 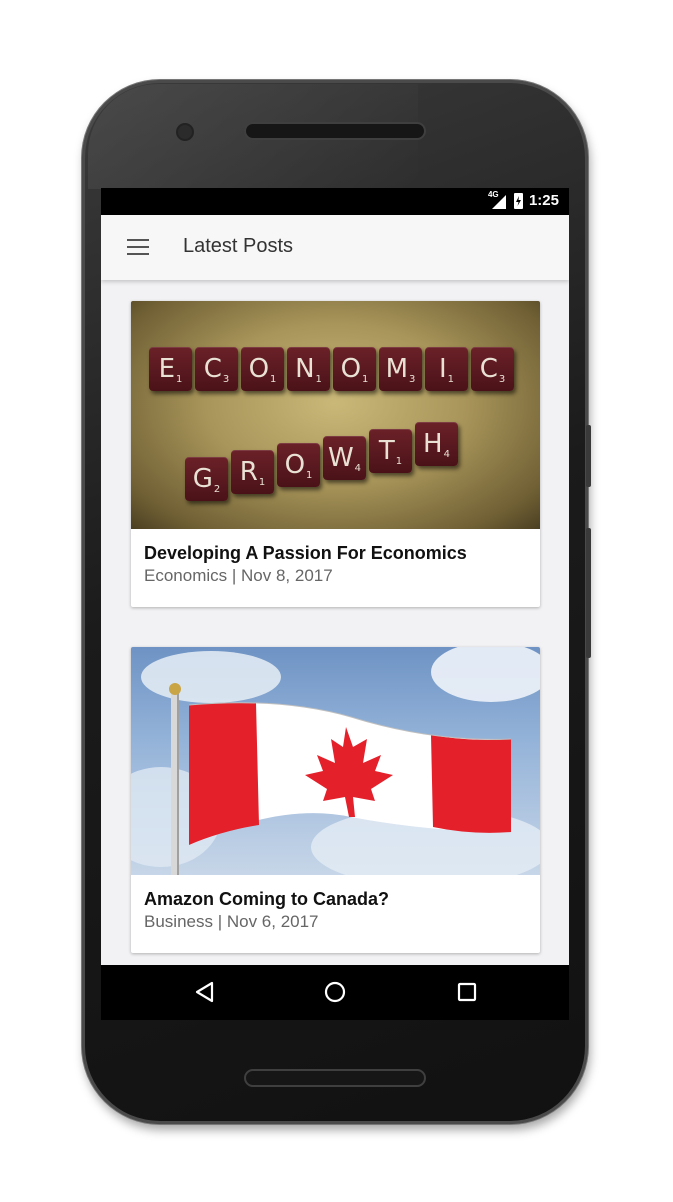 What do you see at coordinates (231, 921) in the screenshot?
I see `post-meta: Business | Nov 6, 2017` at bounding box center [231, 921].